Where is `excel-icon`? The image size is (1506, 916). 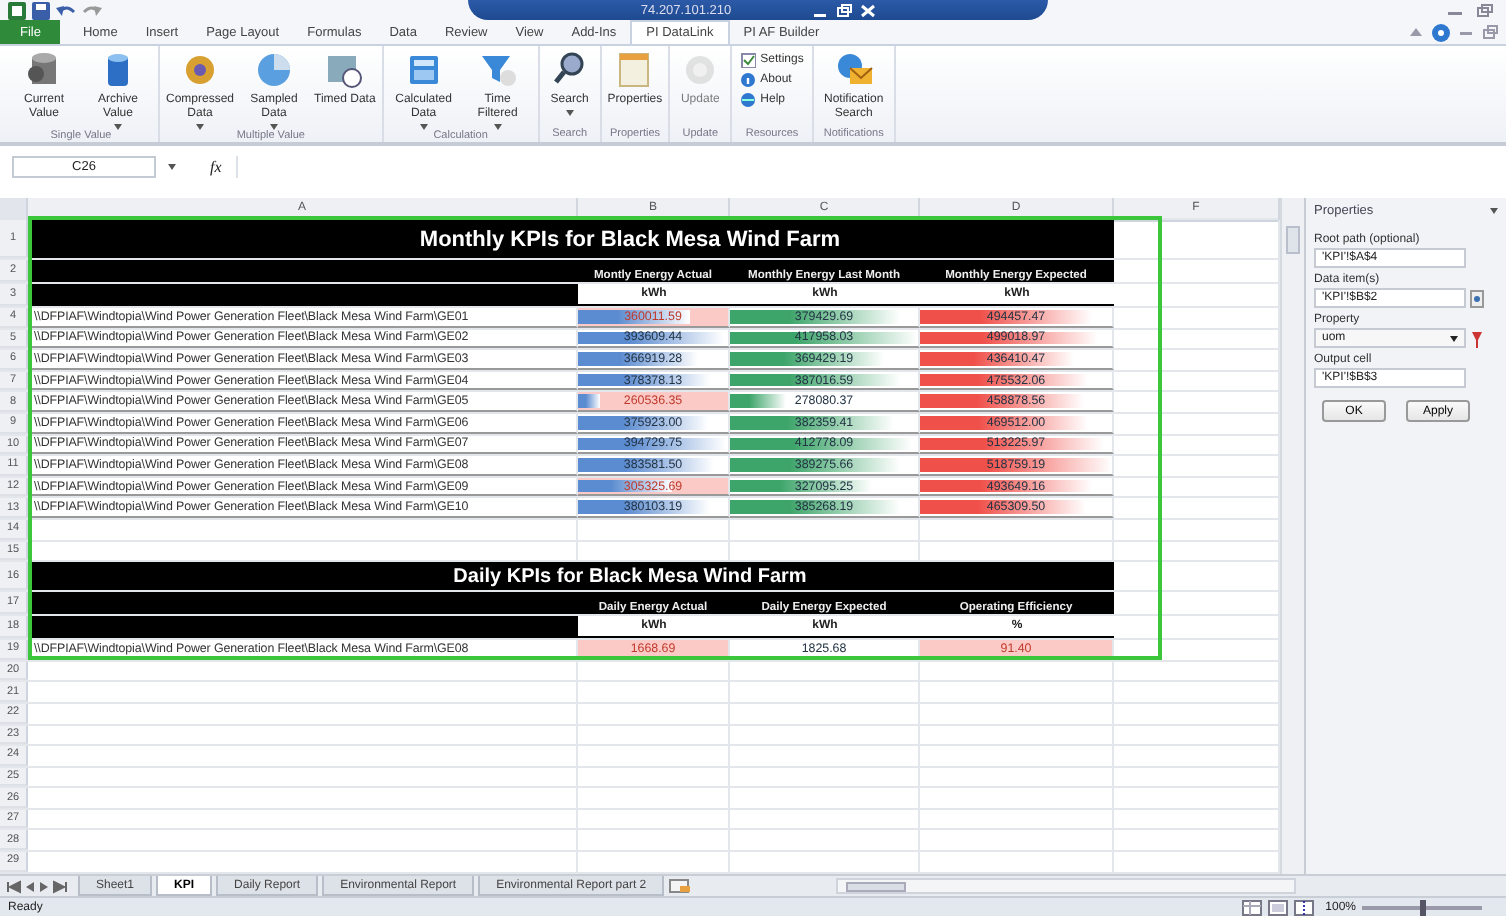 excel-icon is located at coordinates (17, 10).